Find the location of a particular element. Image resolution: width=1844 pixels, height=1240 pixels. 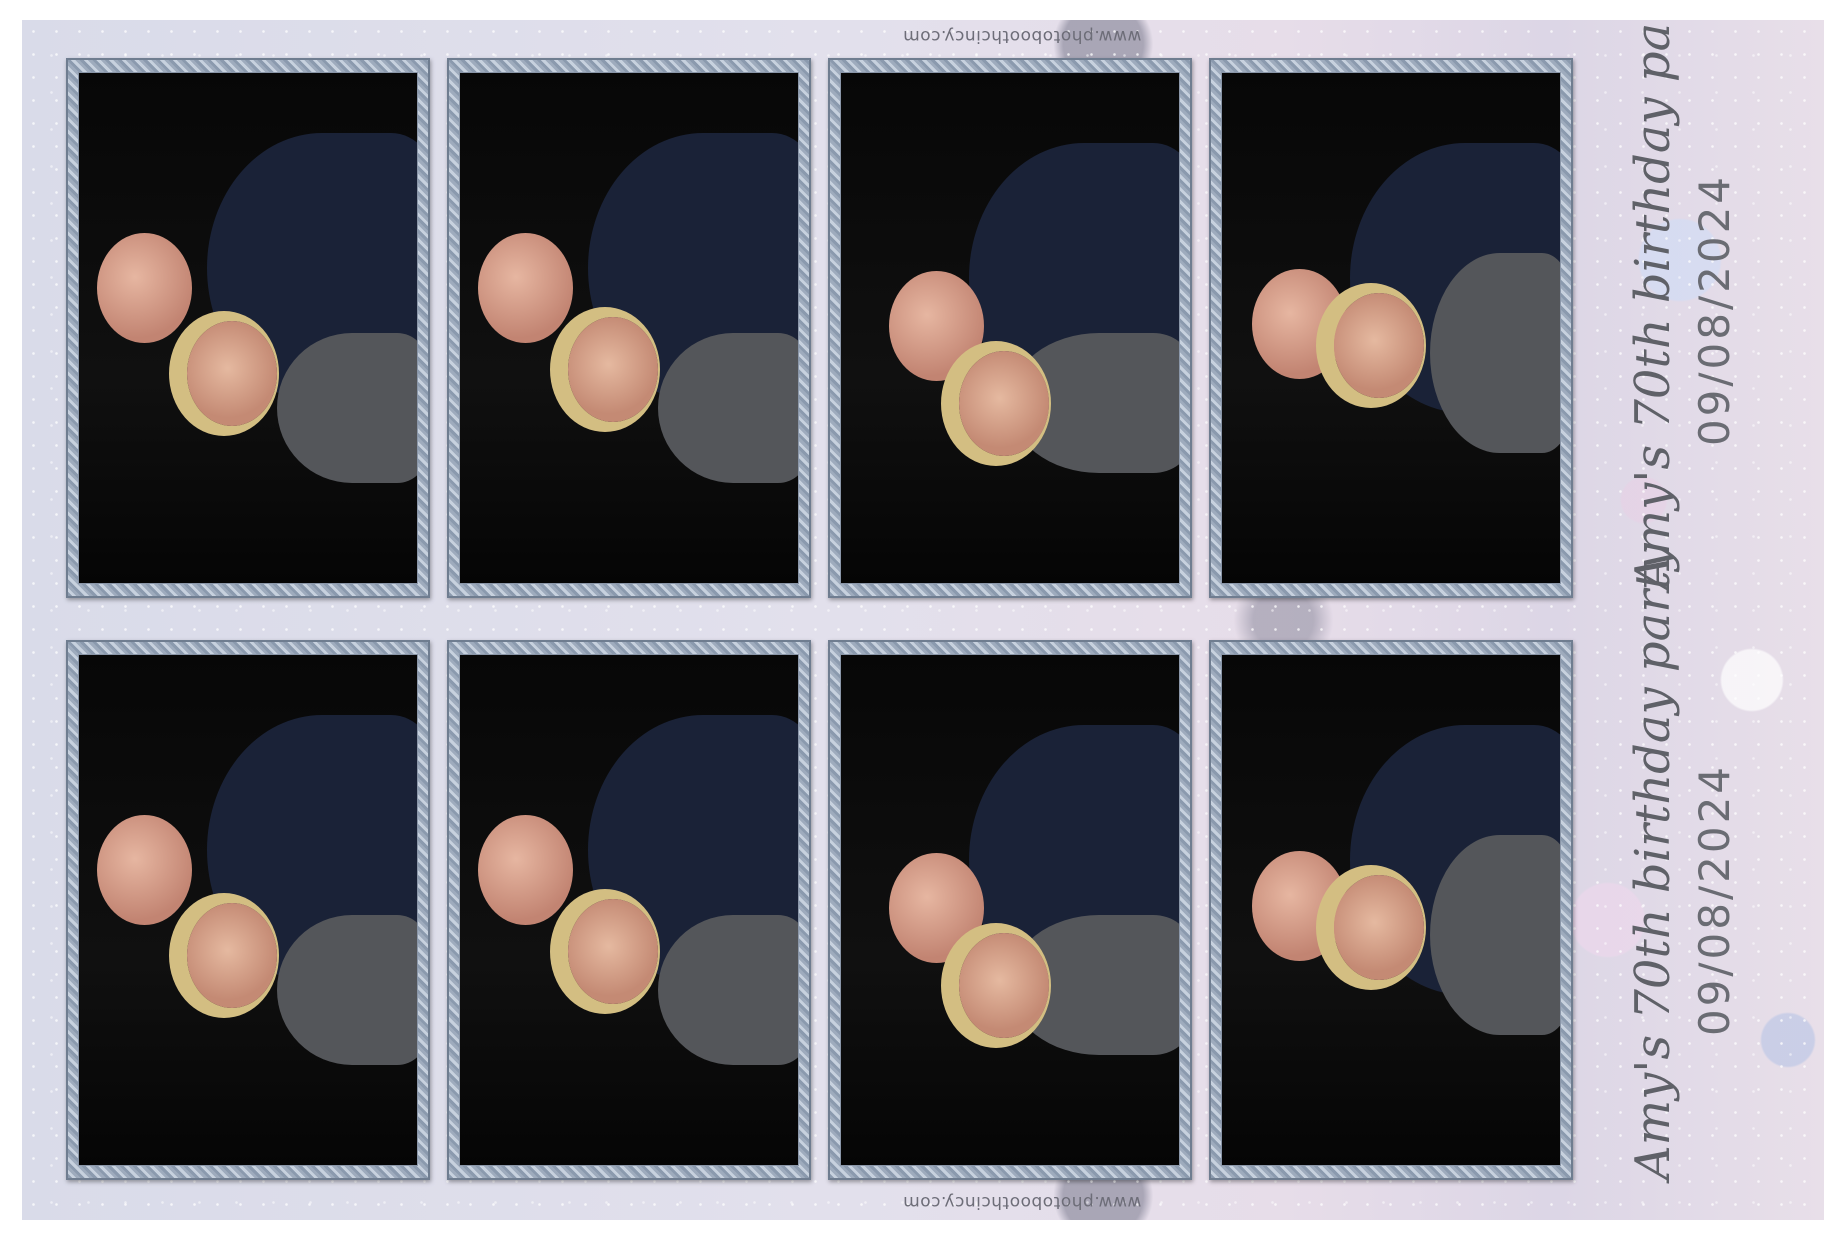

caption-bottom-strip: Amy's 70th birthday party 09/08/2024 is located at coordinates (1697, 861).